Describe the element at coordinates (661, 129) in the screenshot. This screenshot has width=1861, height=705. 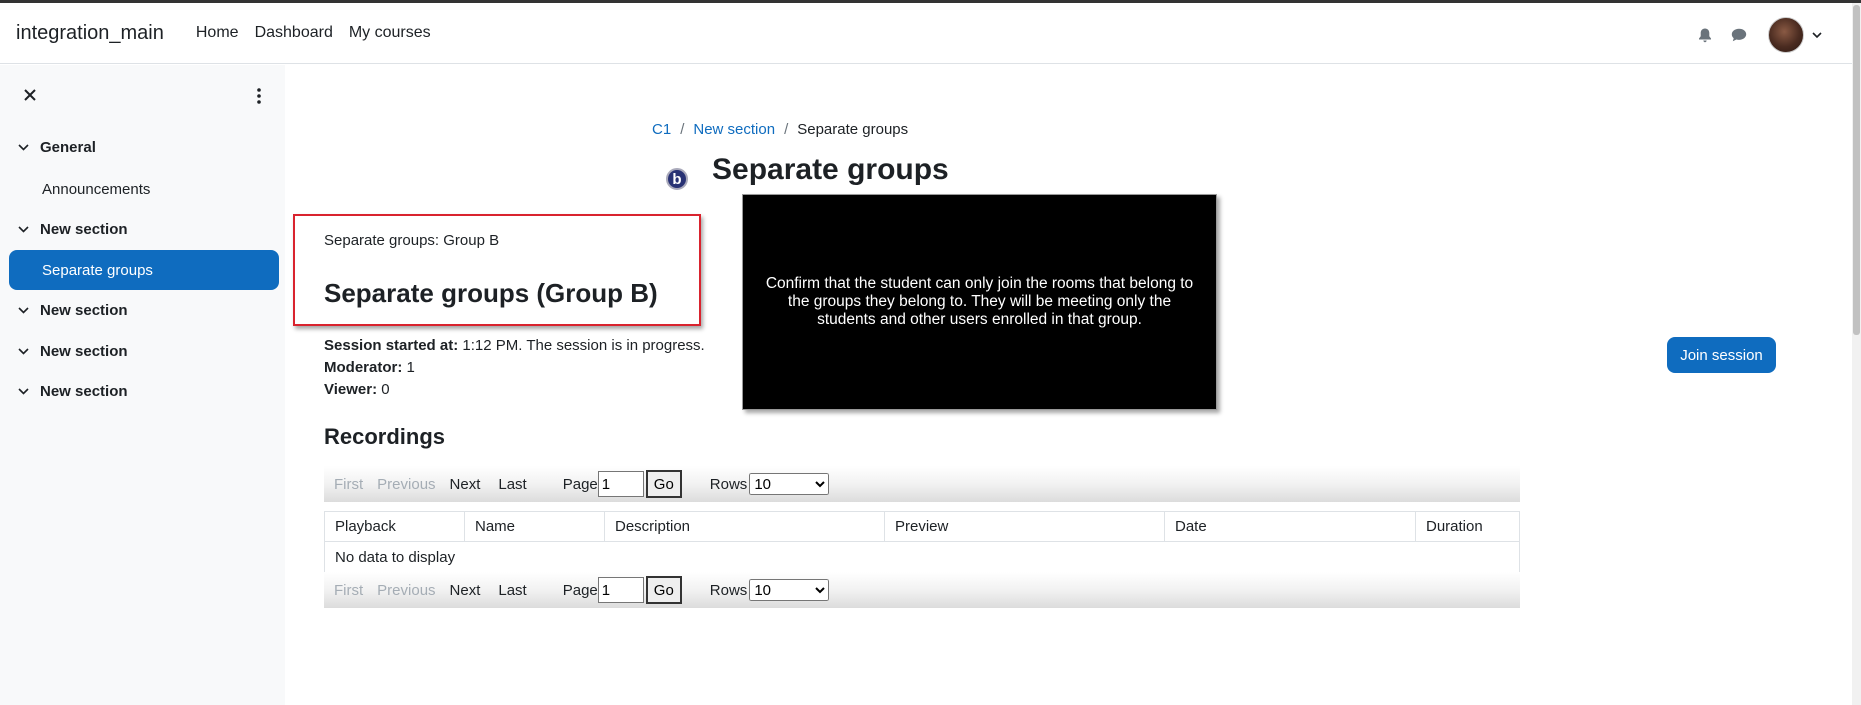
I see `breadcrumb-course-link: C1` at that location.